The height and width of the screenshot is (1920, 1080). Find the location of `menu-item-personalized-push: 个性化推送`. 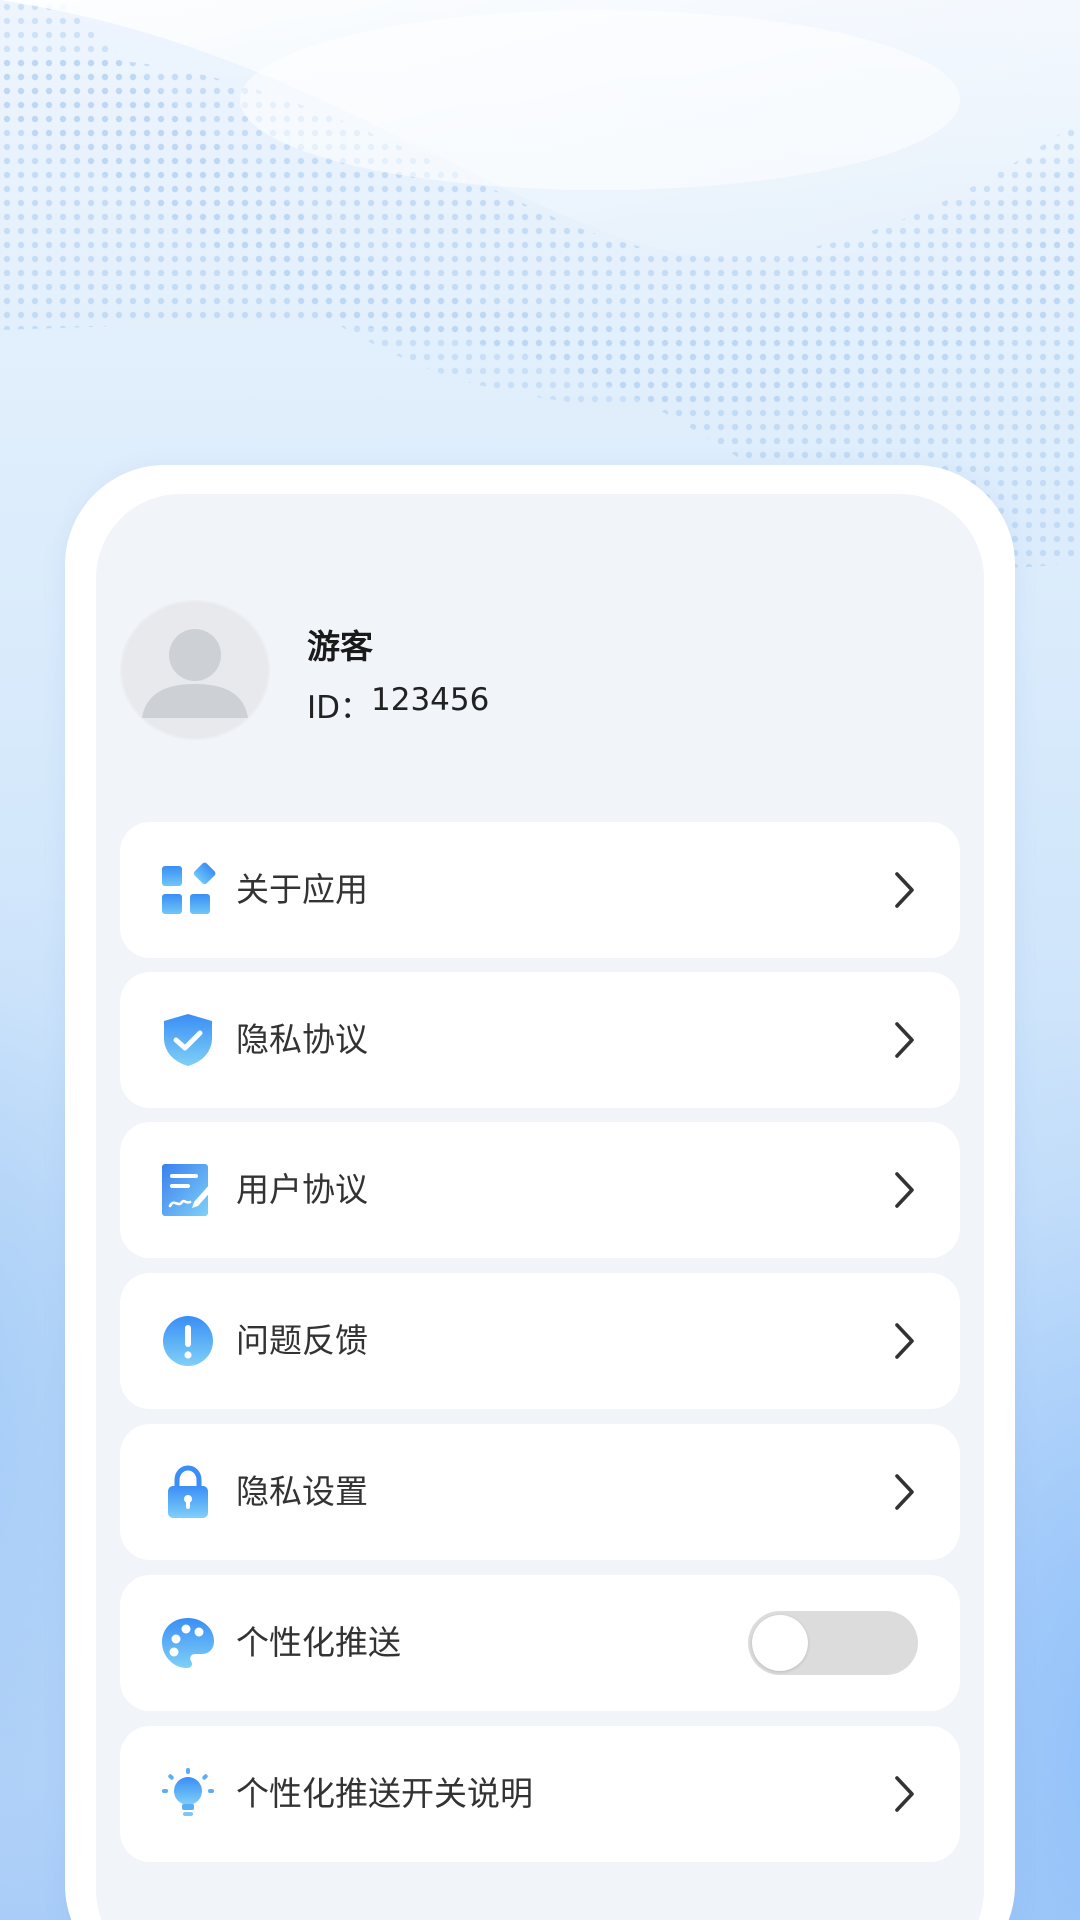

menu-item-personalized-push: 个性化推送 is located at coordinates (540, 1643).